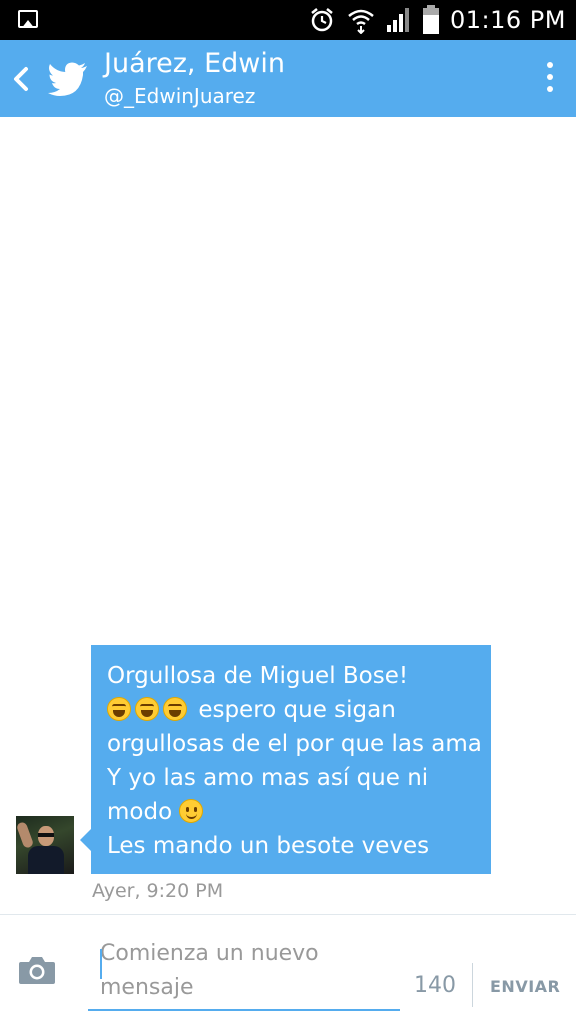 This screenshot has height=1024, width=576. Describe the element at coordinates (46, 835) in the screenshot. I see `avatar-glasses` at that location.